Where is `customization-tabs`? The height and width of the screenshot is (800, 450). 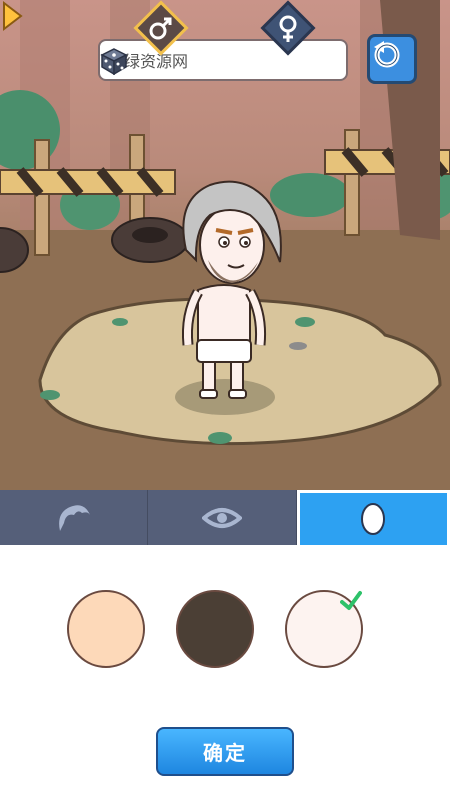
customization-tabs is located at coordinates (225, 517).